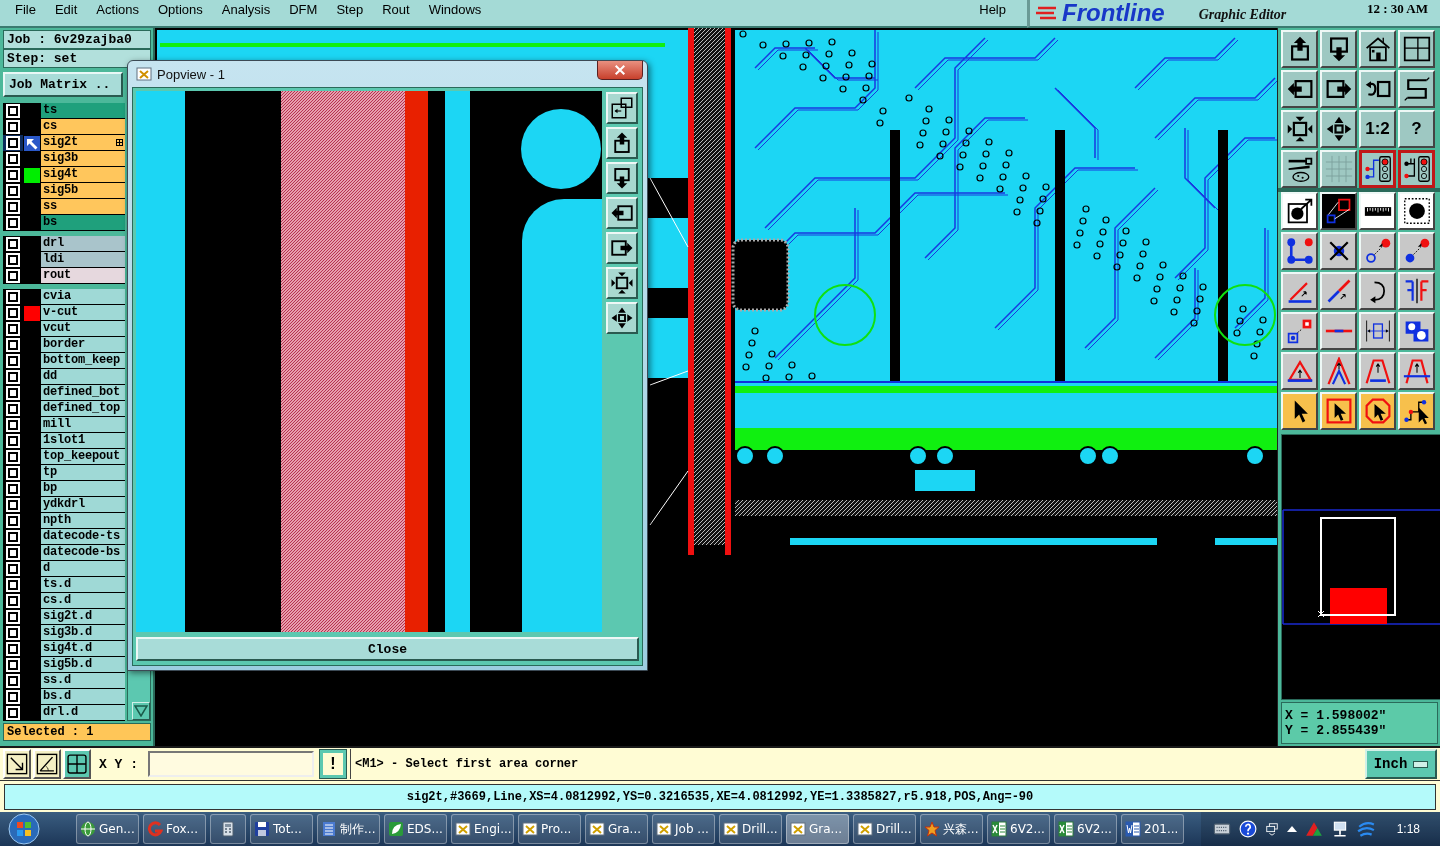  Describe the element at coordinates (25, 9) in the screenshot. I see `menu-item: File` at that location.